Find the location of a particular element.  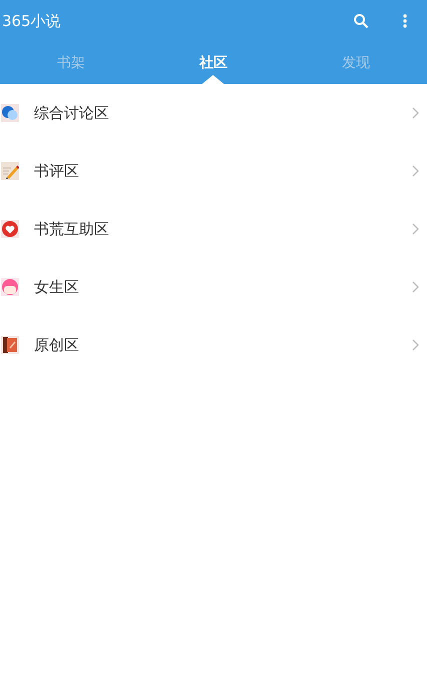

forum-item: 综合讨论区 is located at coordinates (213, 113).